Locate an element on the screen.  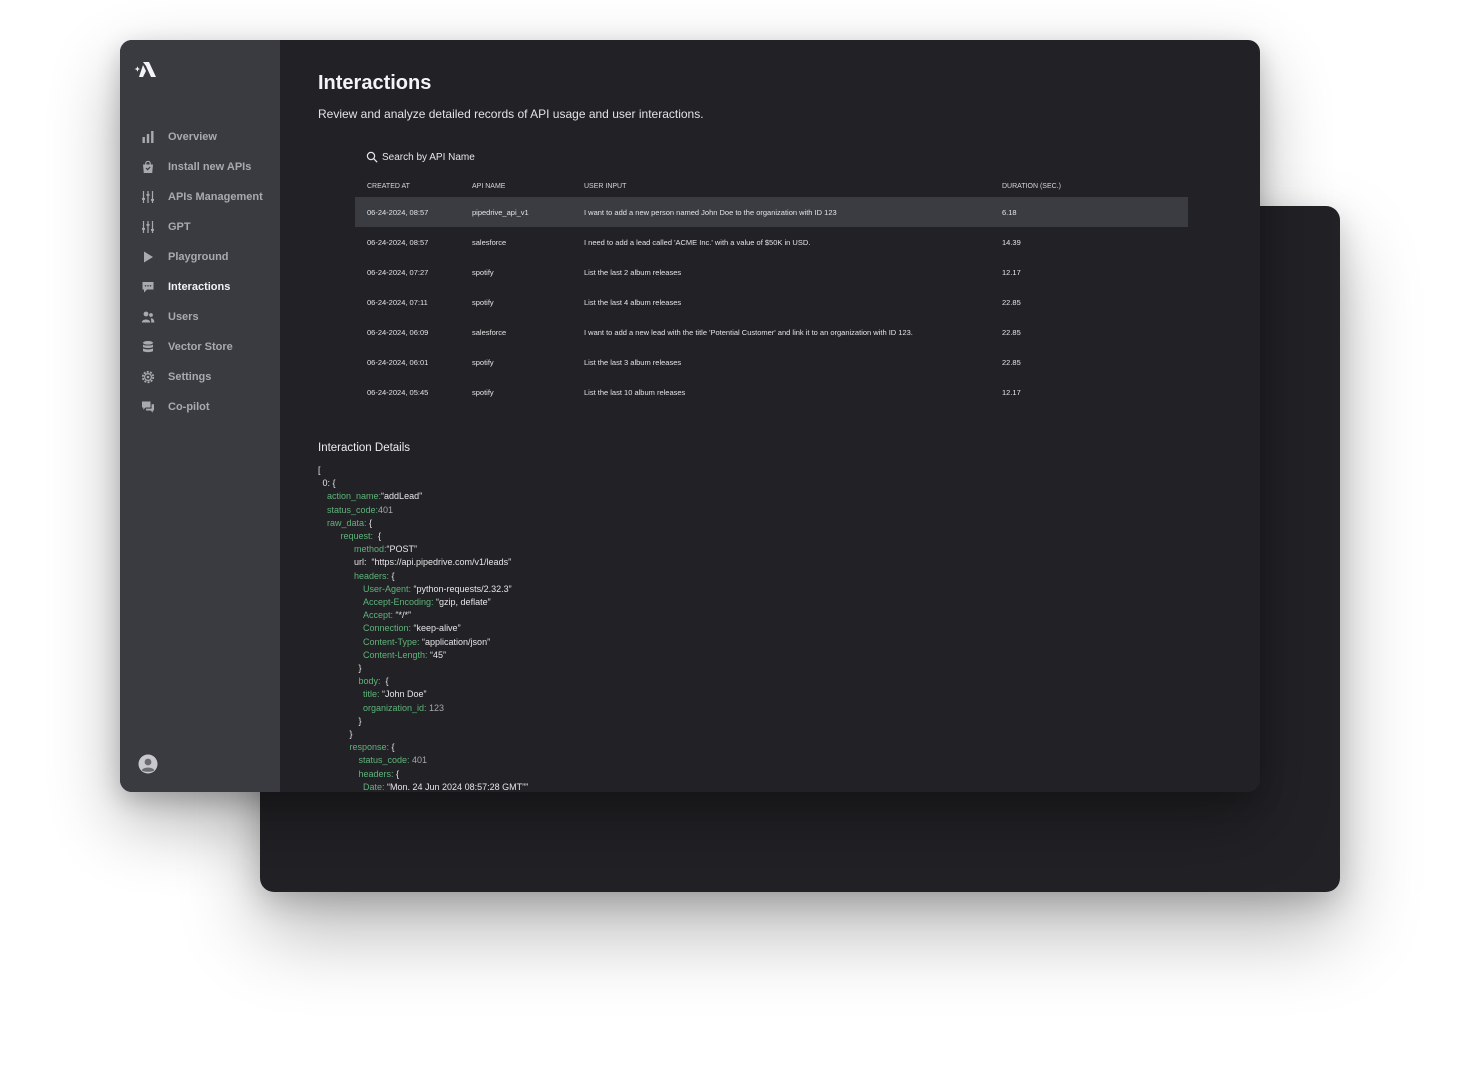
json-value: “*/*” is located at coordinates (402, 615).